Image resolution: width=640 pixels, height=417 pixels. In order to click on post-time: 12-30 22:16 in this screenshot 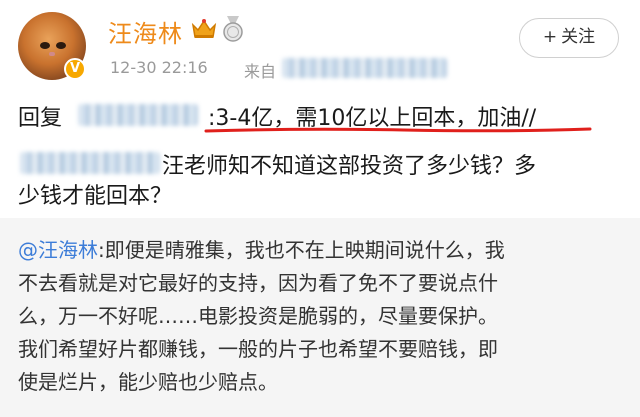, I will do `click(159, 67)`.